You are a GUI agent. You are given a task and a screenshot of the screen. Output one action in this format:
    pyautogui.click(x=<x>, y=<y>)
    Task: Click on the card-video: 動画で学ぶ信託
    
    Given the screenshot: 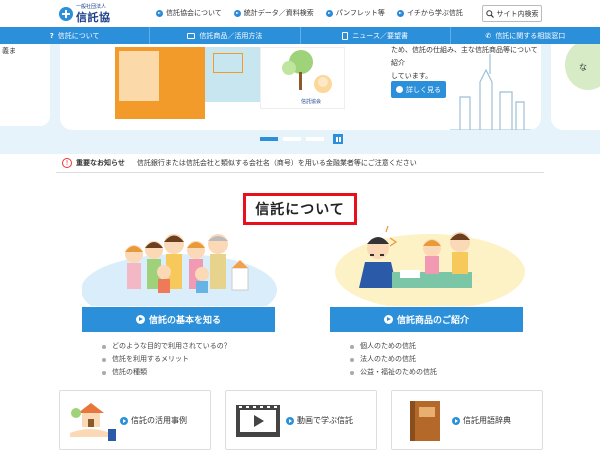 What is the action you would take?
    pyautogui.click(x=301, y=420)
    